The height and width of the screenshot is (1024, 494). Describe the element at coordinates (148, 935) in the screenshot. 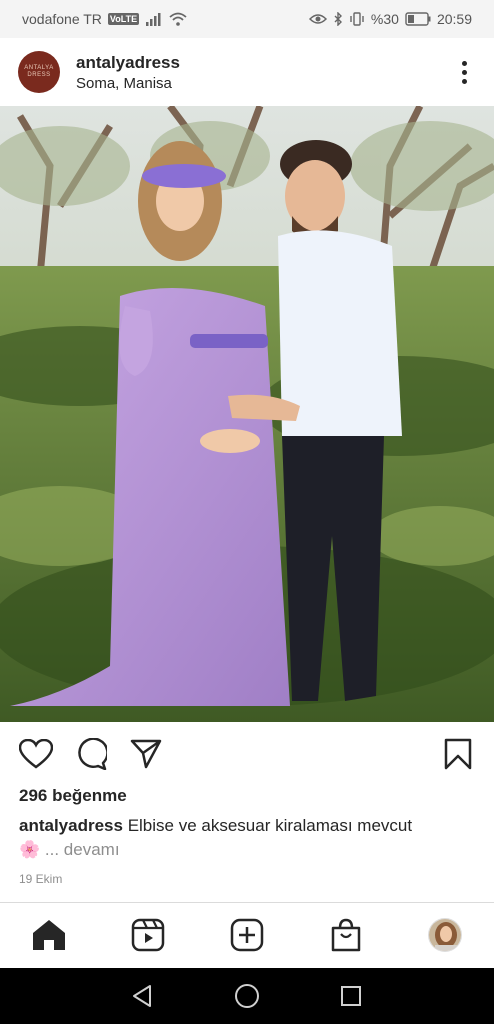

I see `reels-icon` at that location.